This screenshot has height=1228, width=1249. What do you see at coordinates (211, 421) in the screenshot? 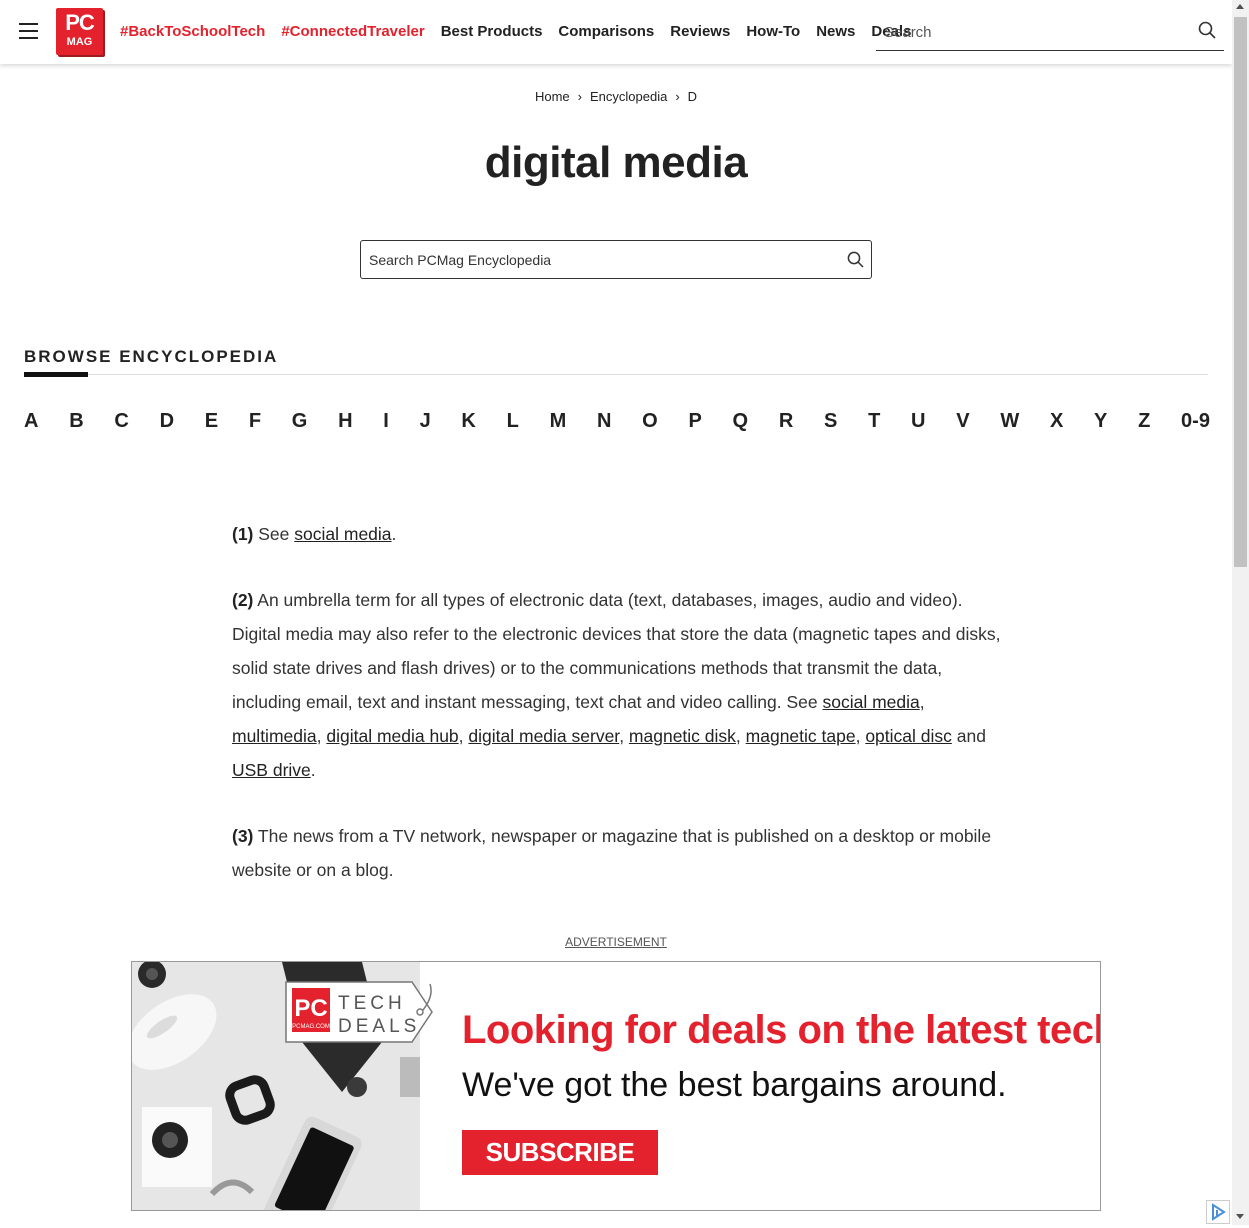
I see `letter-link: E` at bounding box center [211, 421].